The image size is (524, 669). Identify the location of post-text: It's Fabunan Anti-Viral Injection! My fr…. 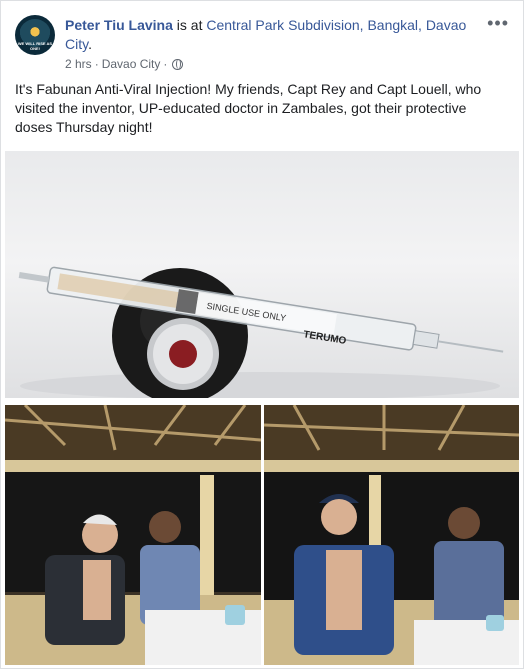
(248, 108).